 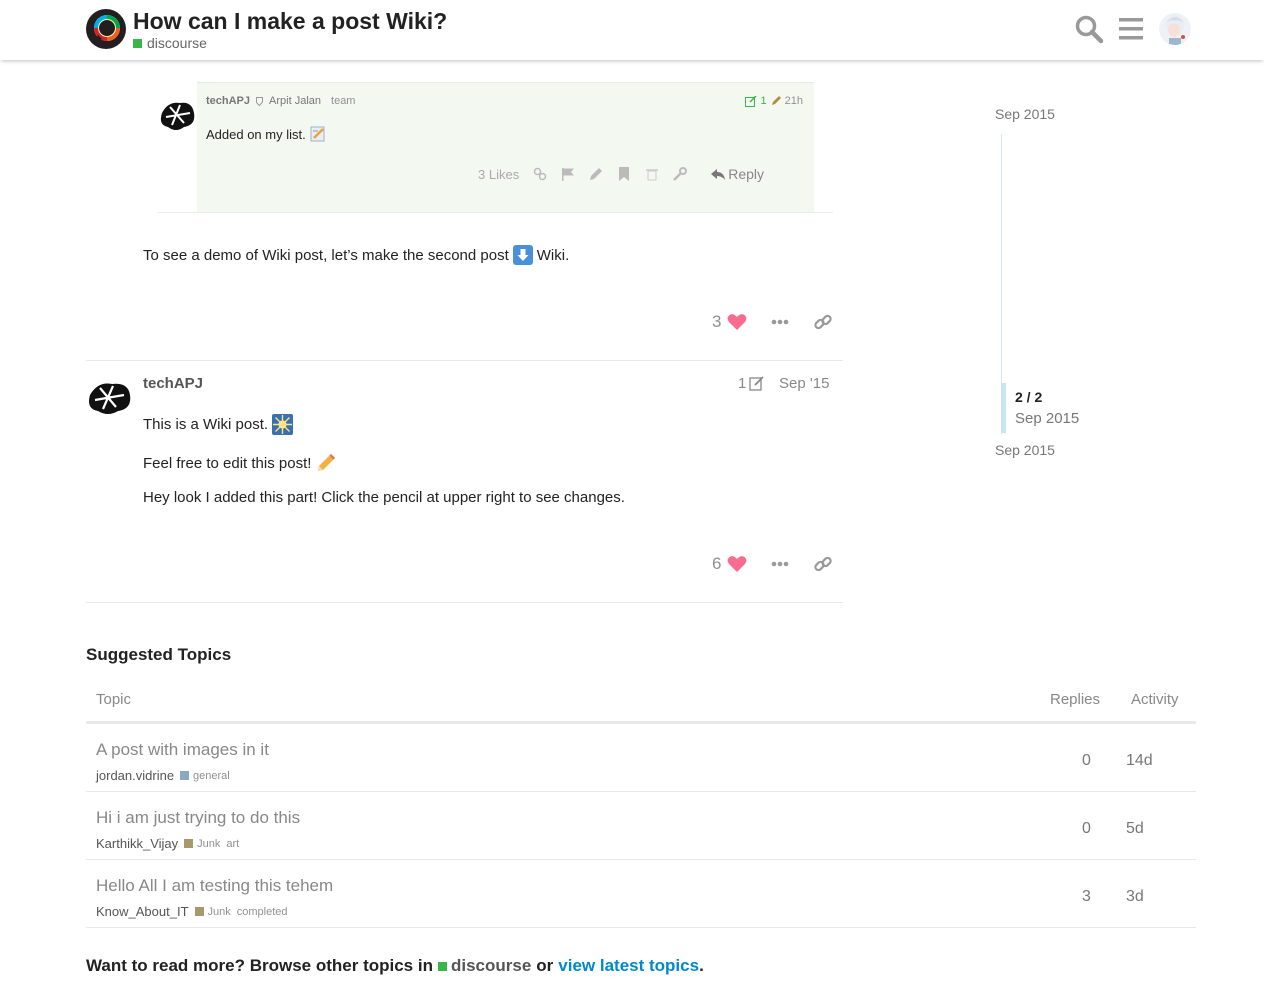 I want to click on topic-title-link: Hello All I am testing this tehem, so click(x=214, y=886).